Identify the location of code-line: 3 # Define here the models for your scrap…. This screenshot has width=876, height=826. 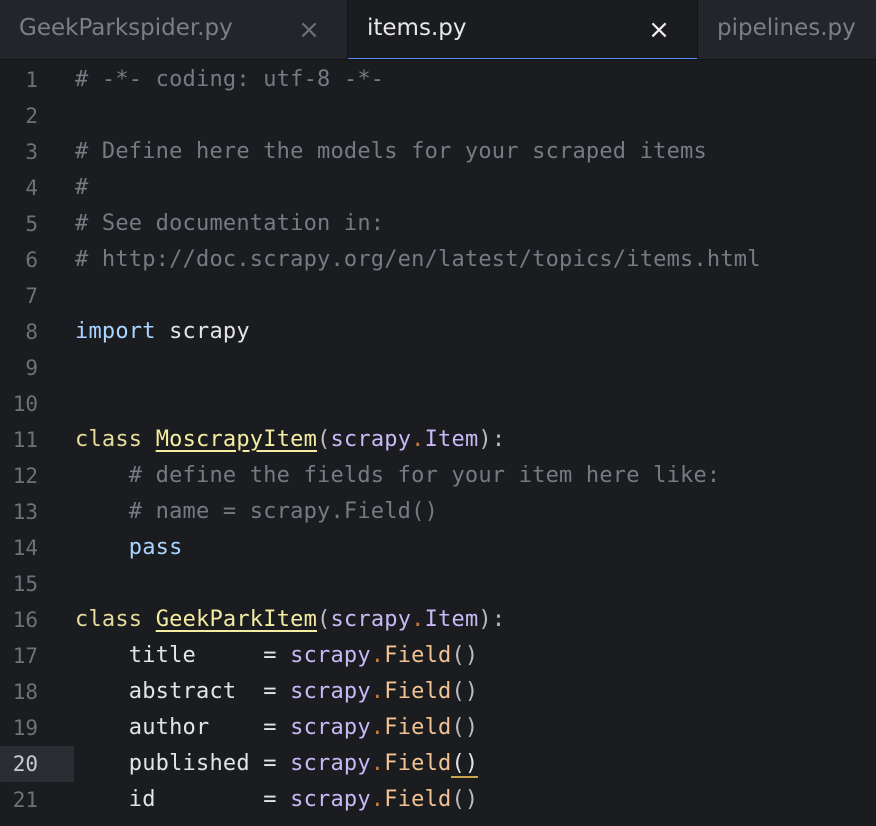
(438, 152).